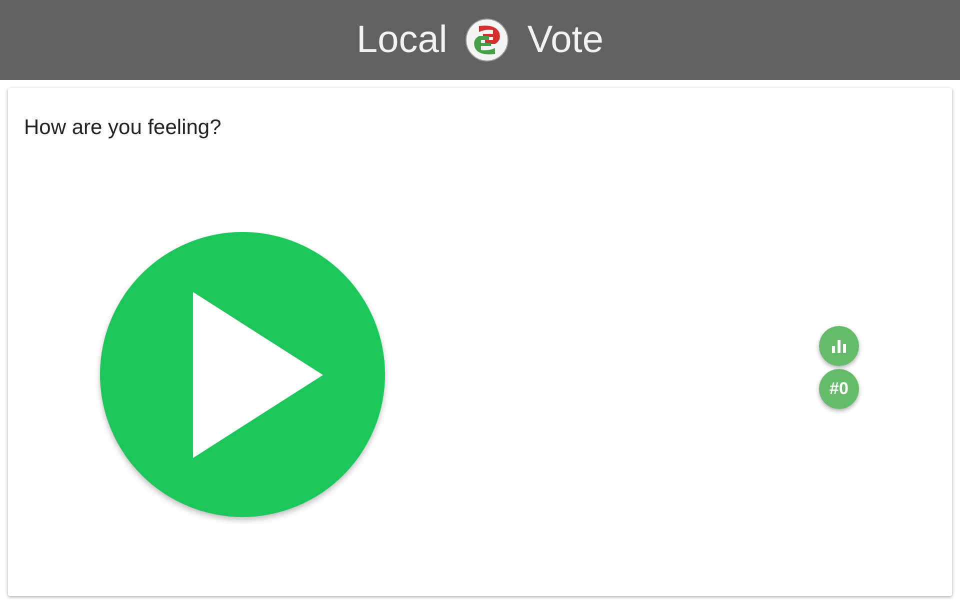 The width and height of the screenshot is (960, 600). What do you see at coordinates (123, 128) in the screenshot?
I see `question-text: How are you feeling?` at bounding box center [123, 128].